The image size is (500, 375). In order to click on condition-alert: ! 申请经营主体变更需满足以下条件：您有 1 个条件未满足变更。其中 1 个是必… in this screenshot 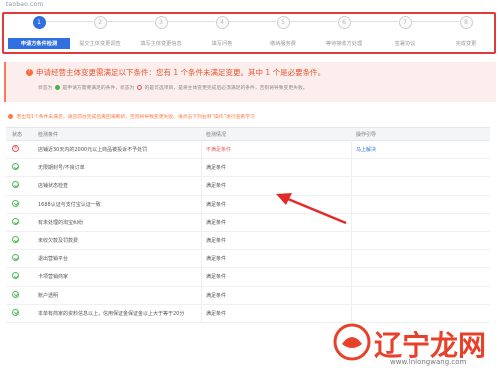, I will do `click(250, 82)`.